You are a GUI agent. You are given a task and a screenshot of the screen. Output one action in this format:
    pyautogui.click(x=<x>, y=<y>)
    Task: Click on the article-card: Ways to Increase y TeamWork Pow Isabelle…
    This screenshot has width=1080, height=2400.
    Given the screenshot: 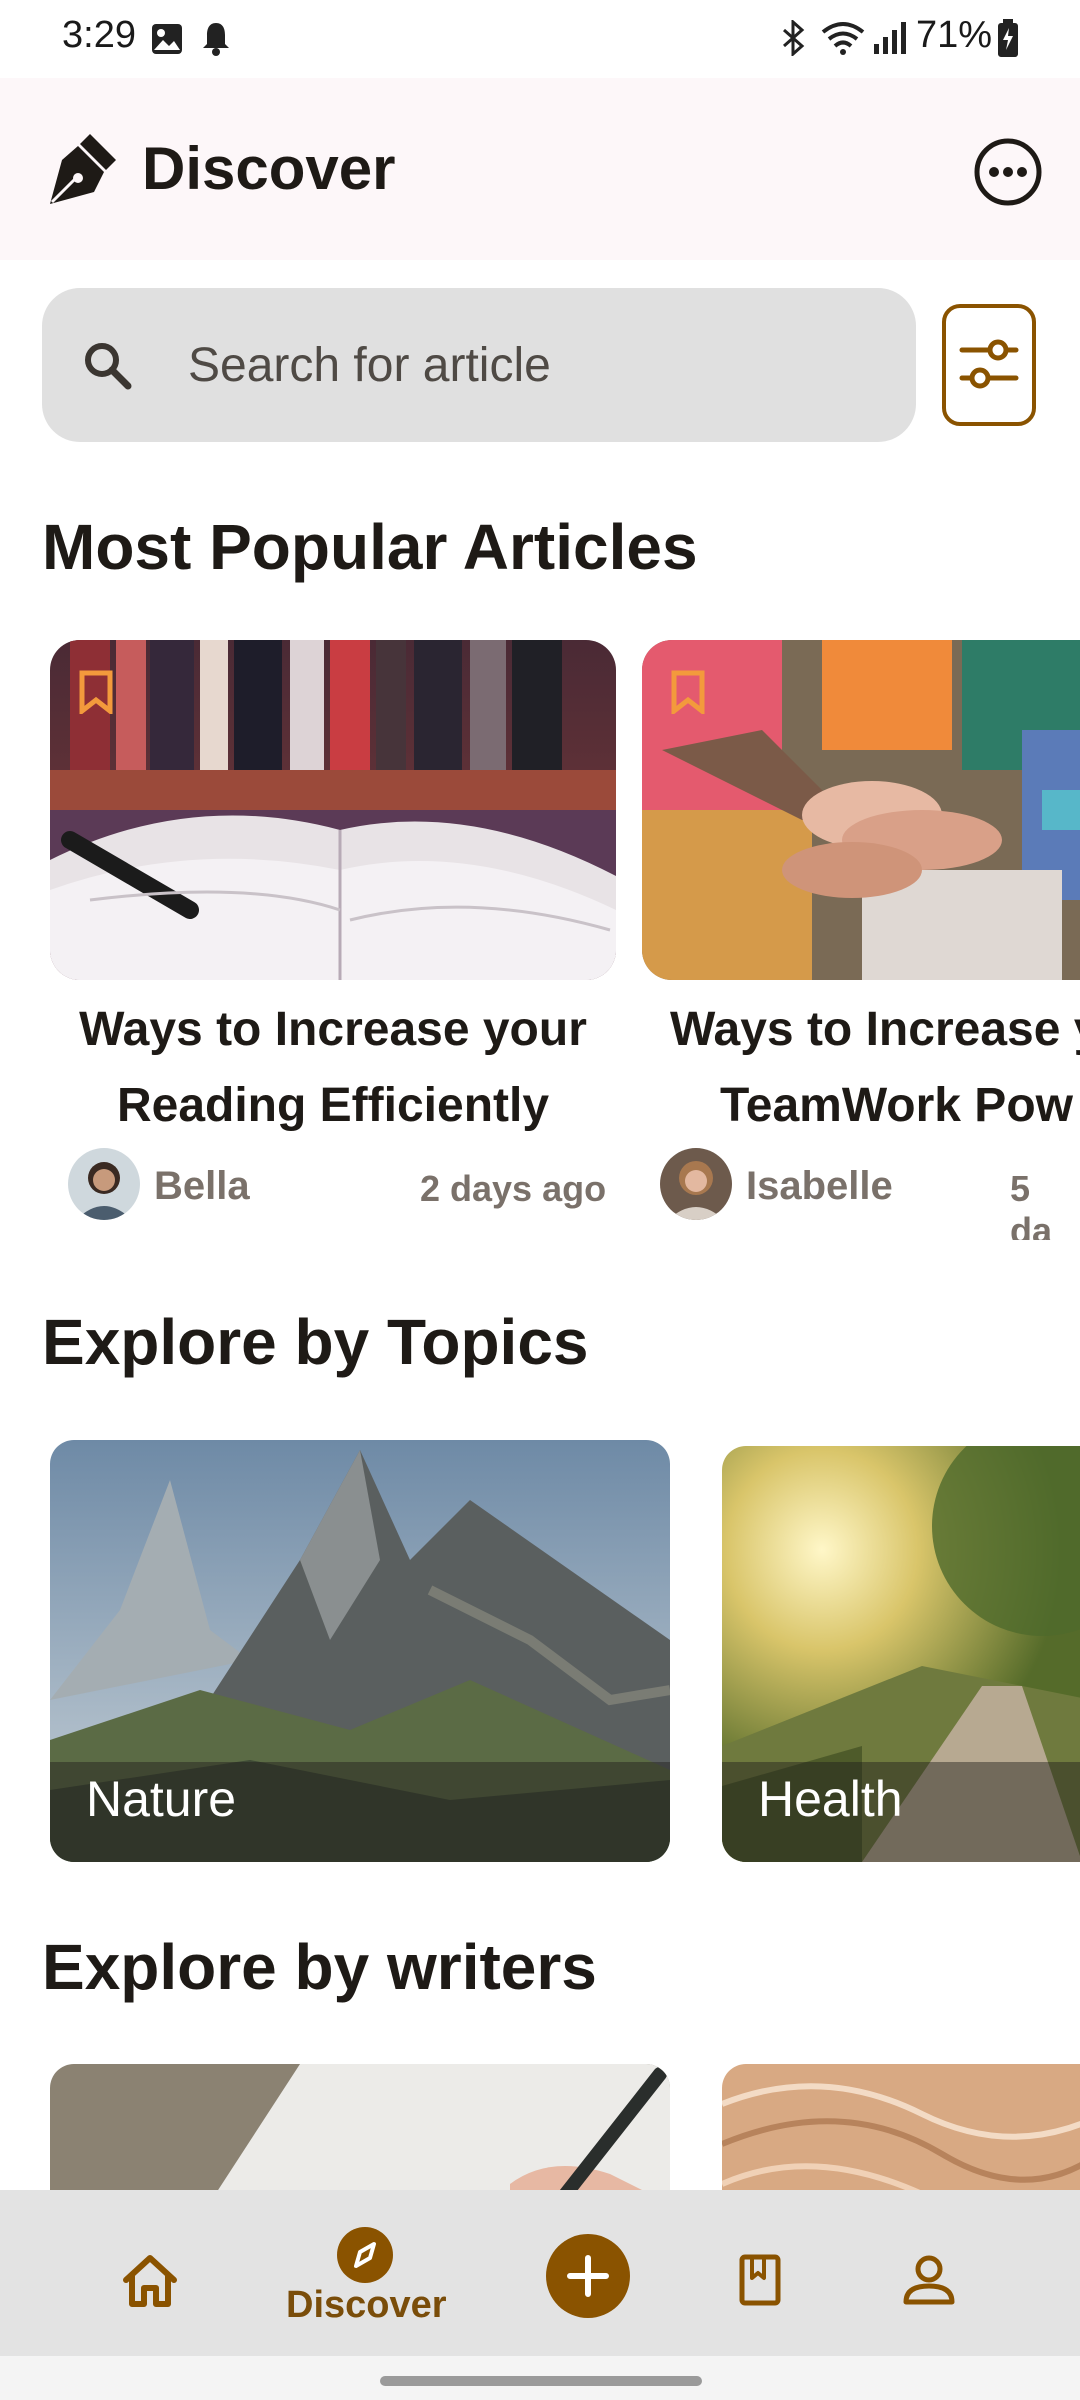 What is the action you would take?
    pyautogui.click(x=861, y=940)
    